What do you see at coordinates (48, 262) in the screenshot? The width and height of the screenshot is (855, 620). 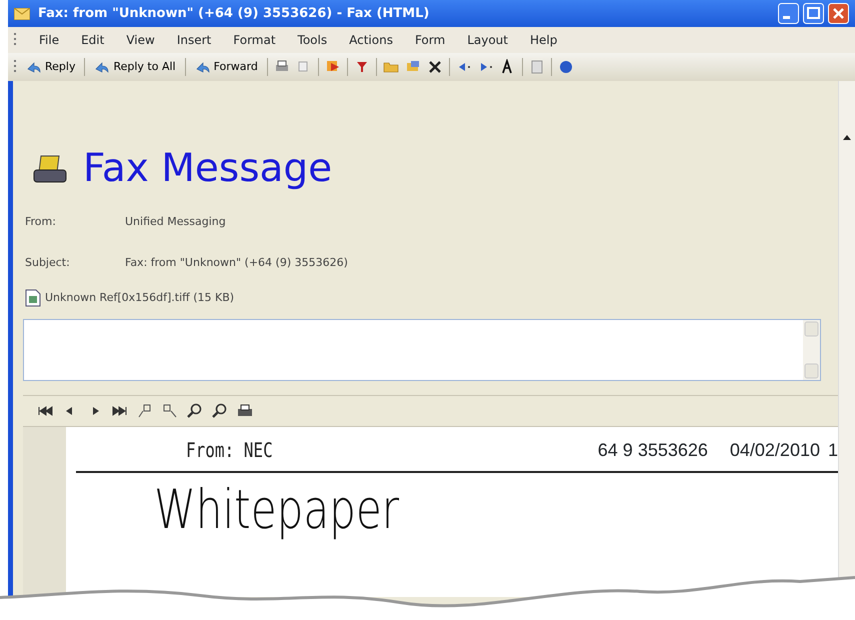 I see `field-label: Subject:` at bounding box center [48, 262].